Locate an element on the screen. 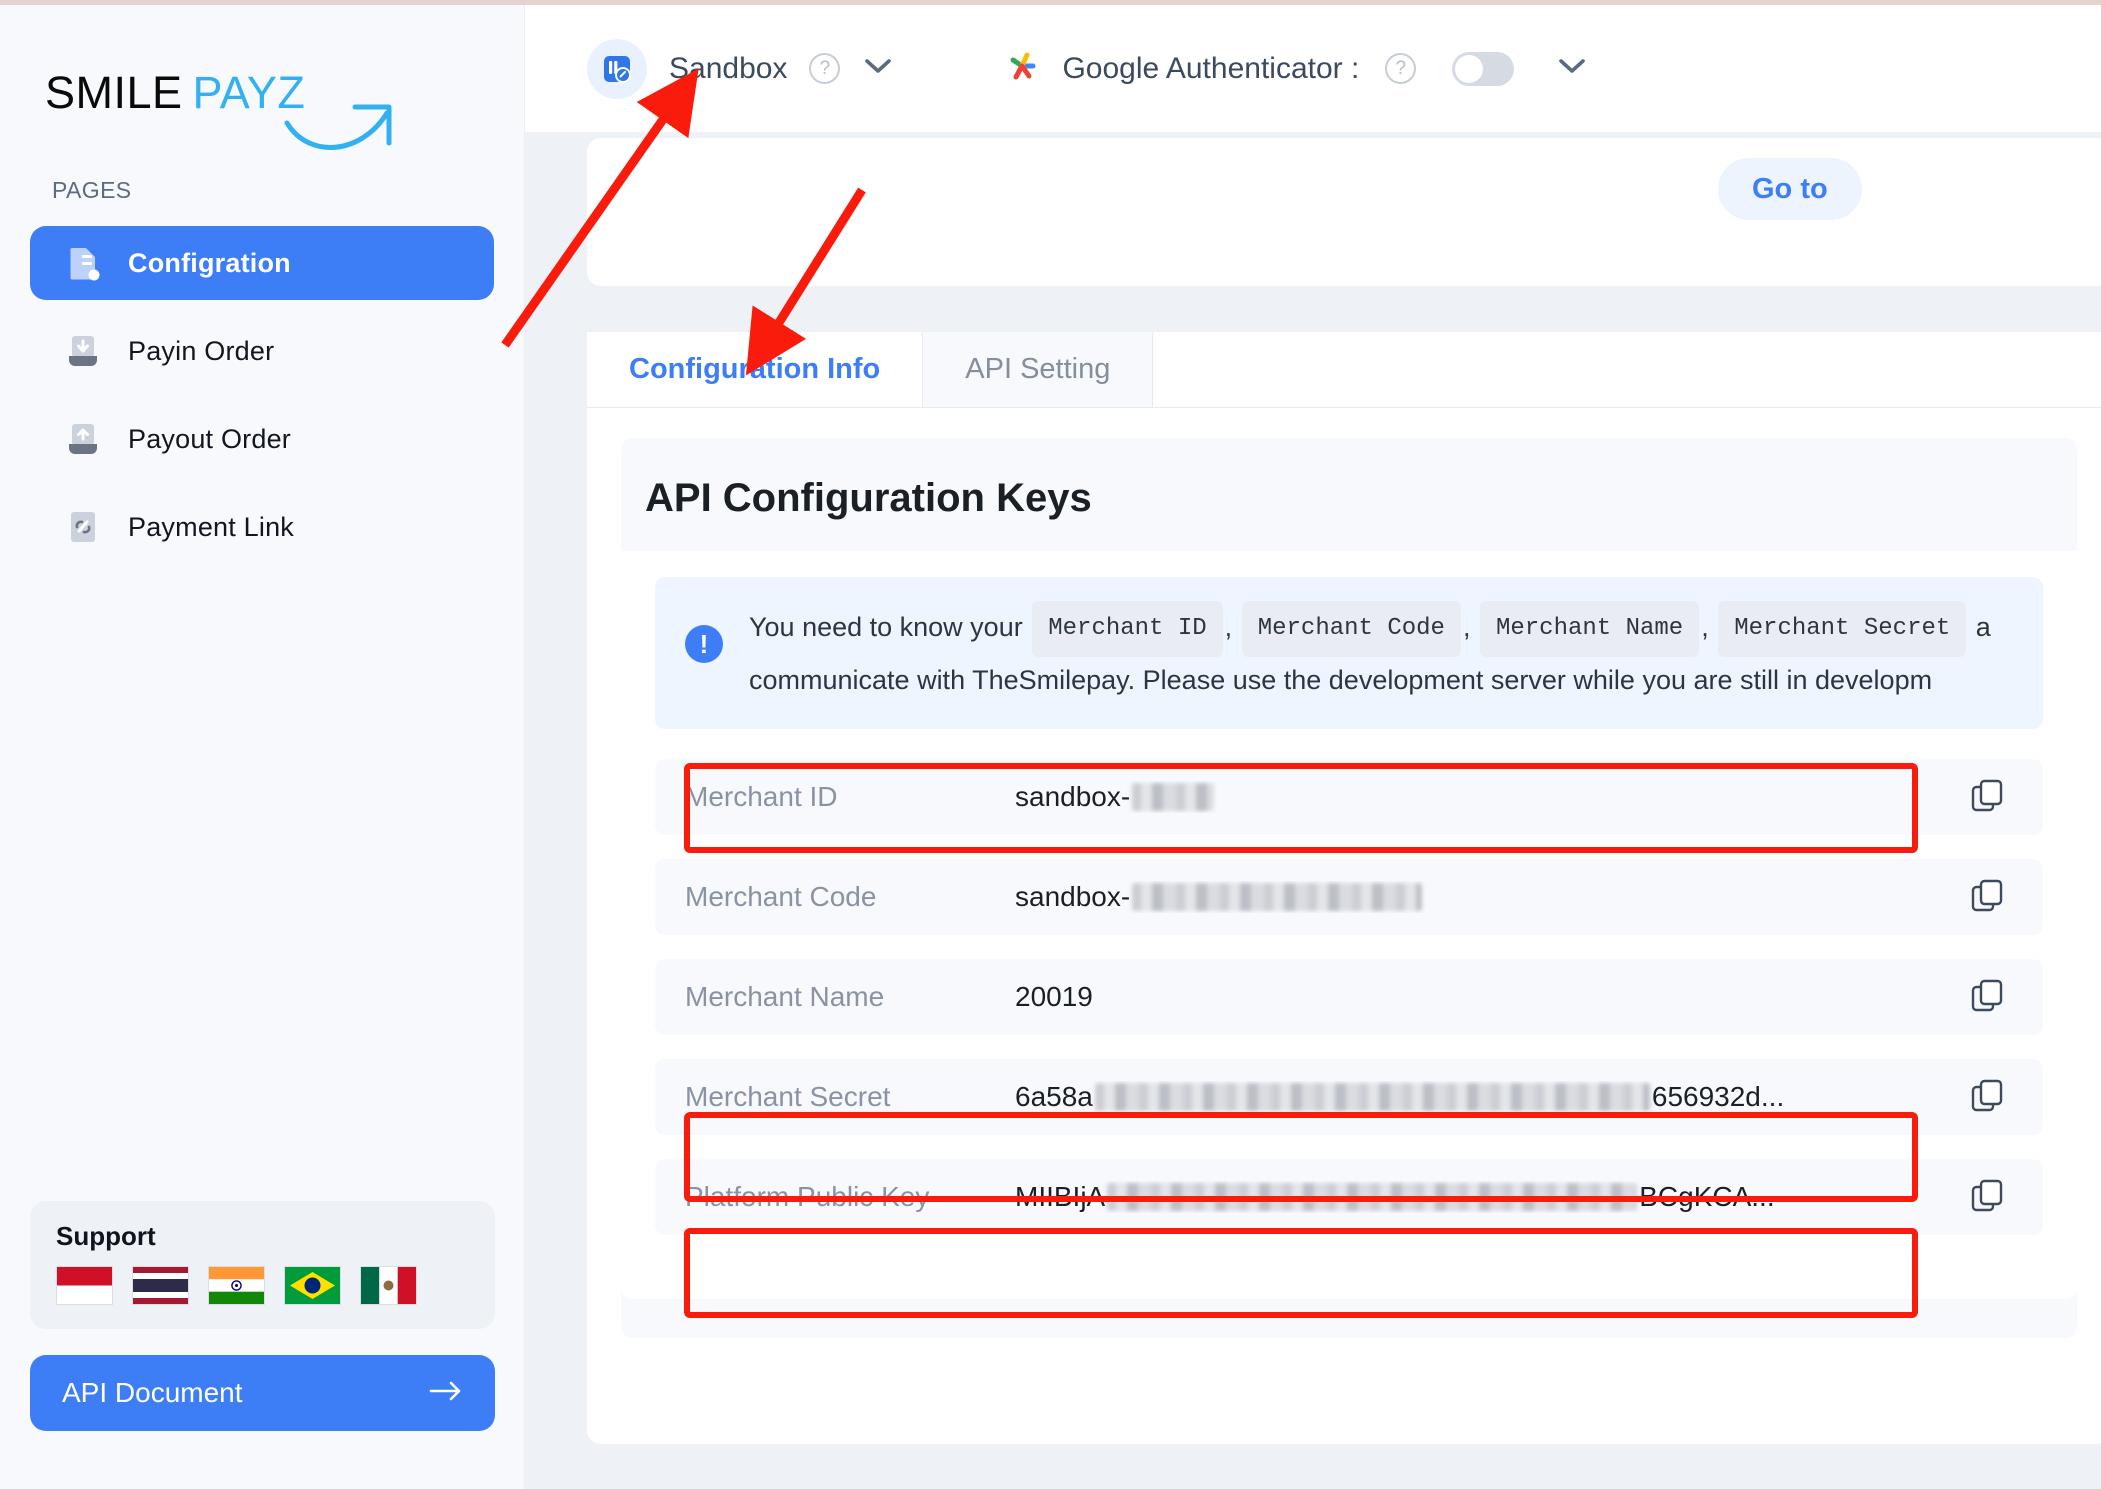 This screenshot has width=2101, height=1489. sidebar-item-label: Payout Order is located at coordinates (209, 438).